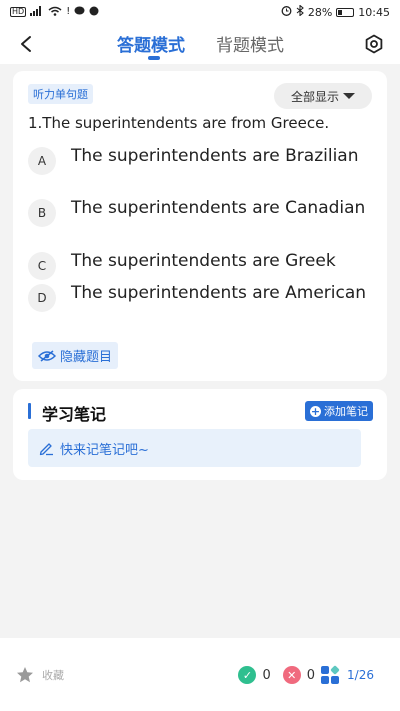 This screenshot has width=400, height=711. I want to click on check-circle-icon: ✓, so click(247, 675).